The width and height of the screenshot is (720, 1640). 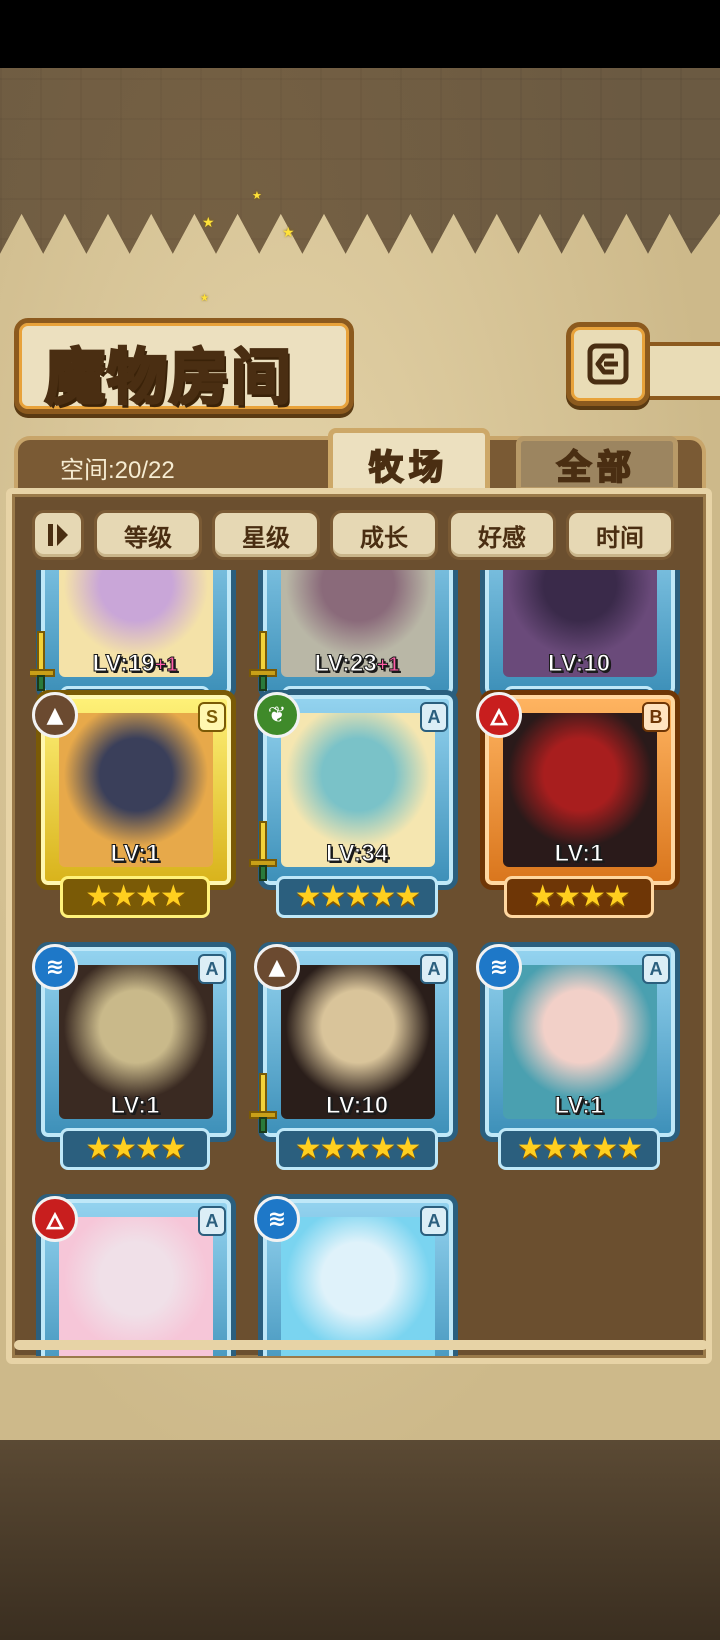 I want to click on title-plate: 魔物房间, so click(x=184, y=366).